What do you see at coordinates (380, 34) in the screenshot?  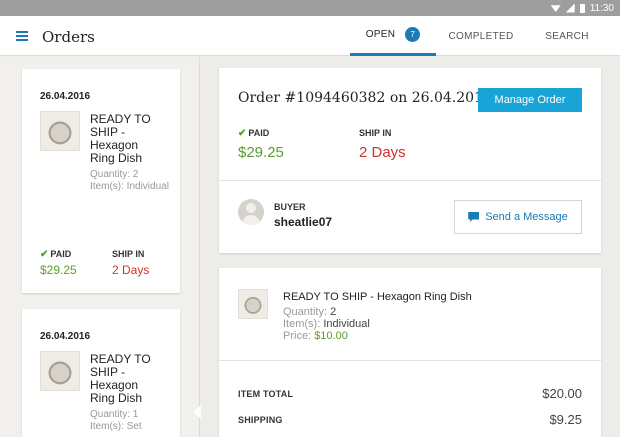 I see `tab-open-label: OPEN` at bounding box center [380, 34].